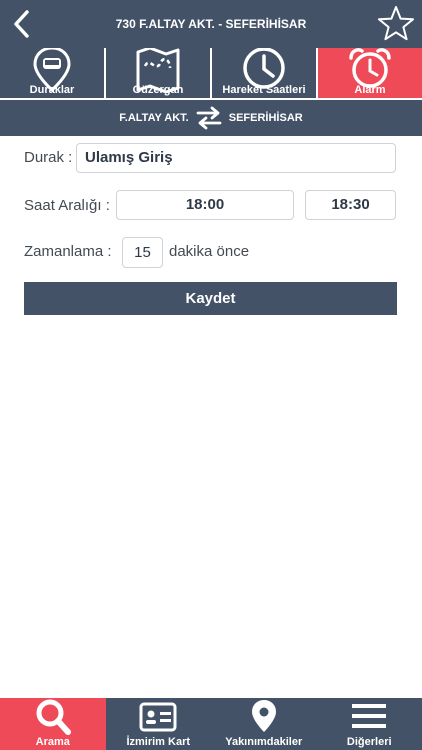 The width and height of the screenshot is (422, 750). I want to click on nav-label: Yakınımdakiler, so click(264, 742).